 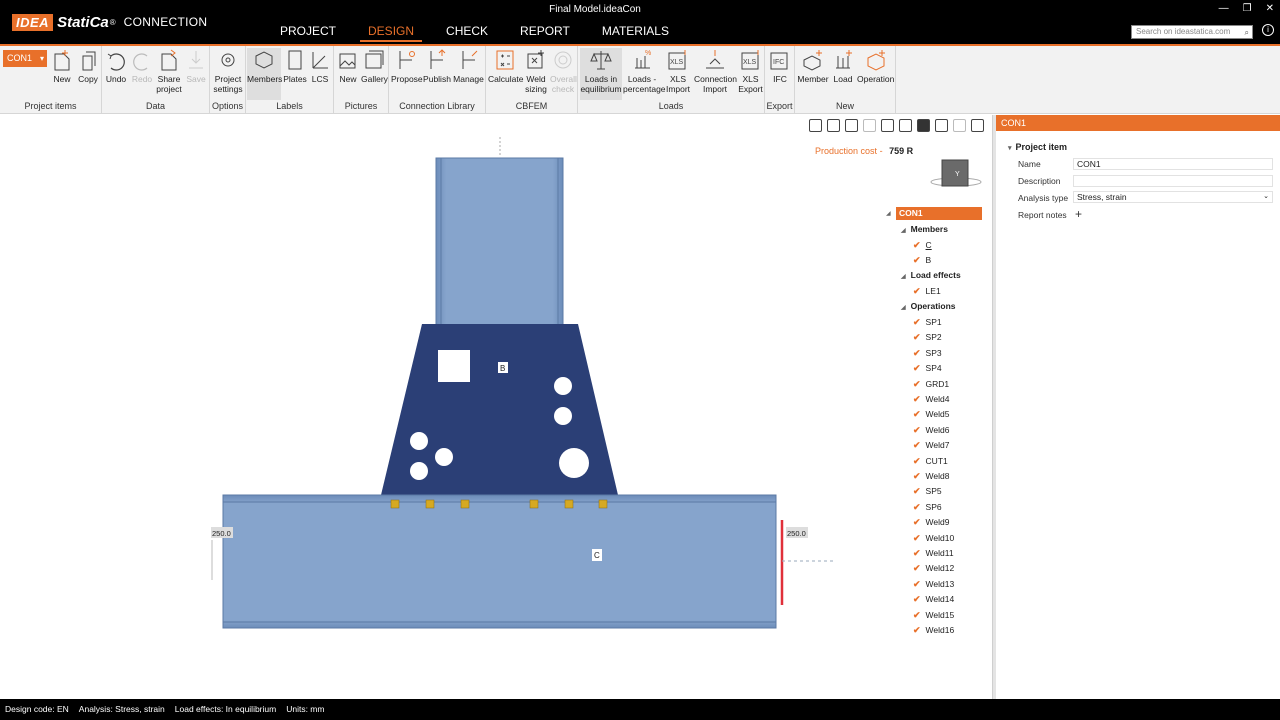 I want to click on member-b-label: B, so click(x=502, y=368).